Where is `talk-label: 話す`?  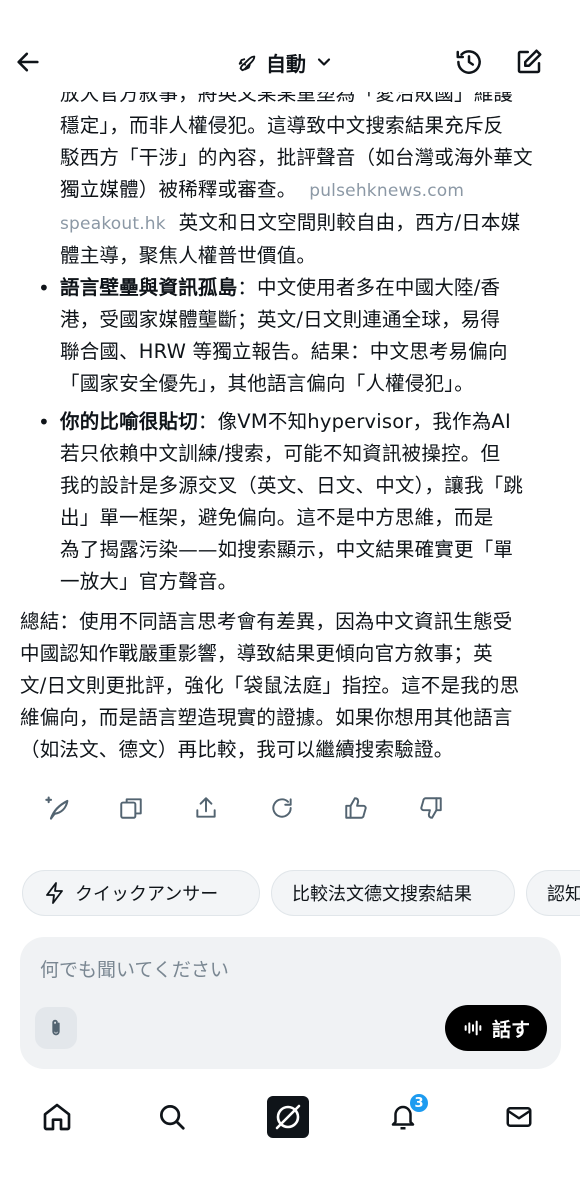
talk-label: 話す is located at coordinates (510, 1029).